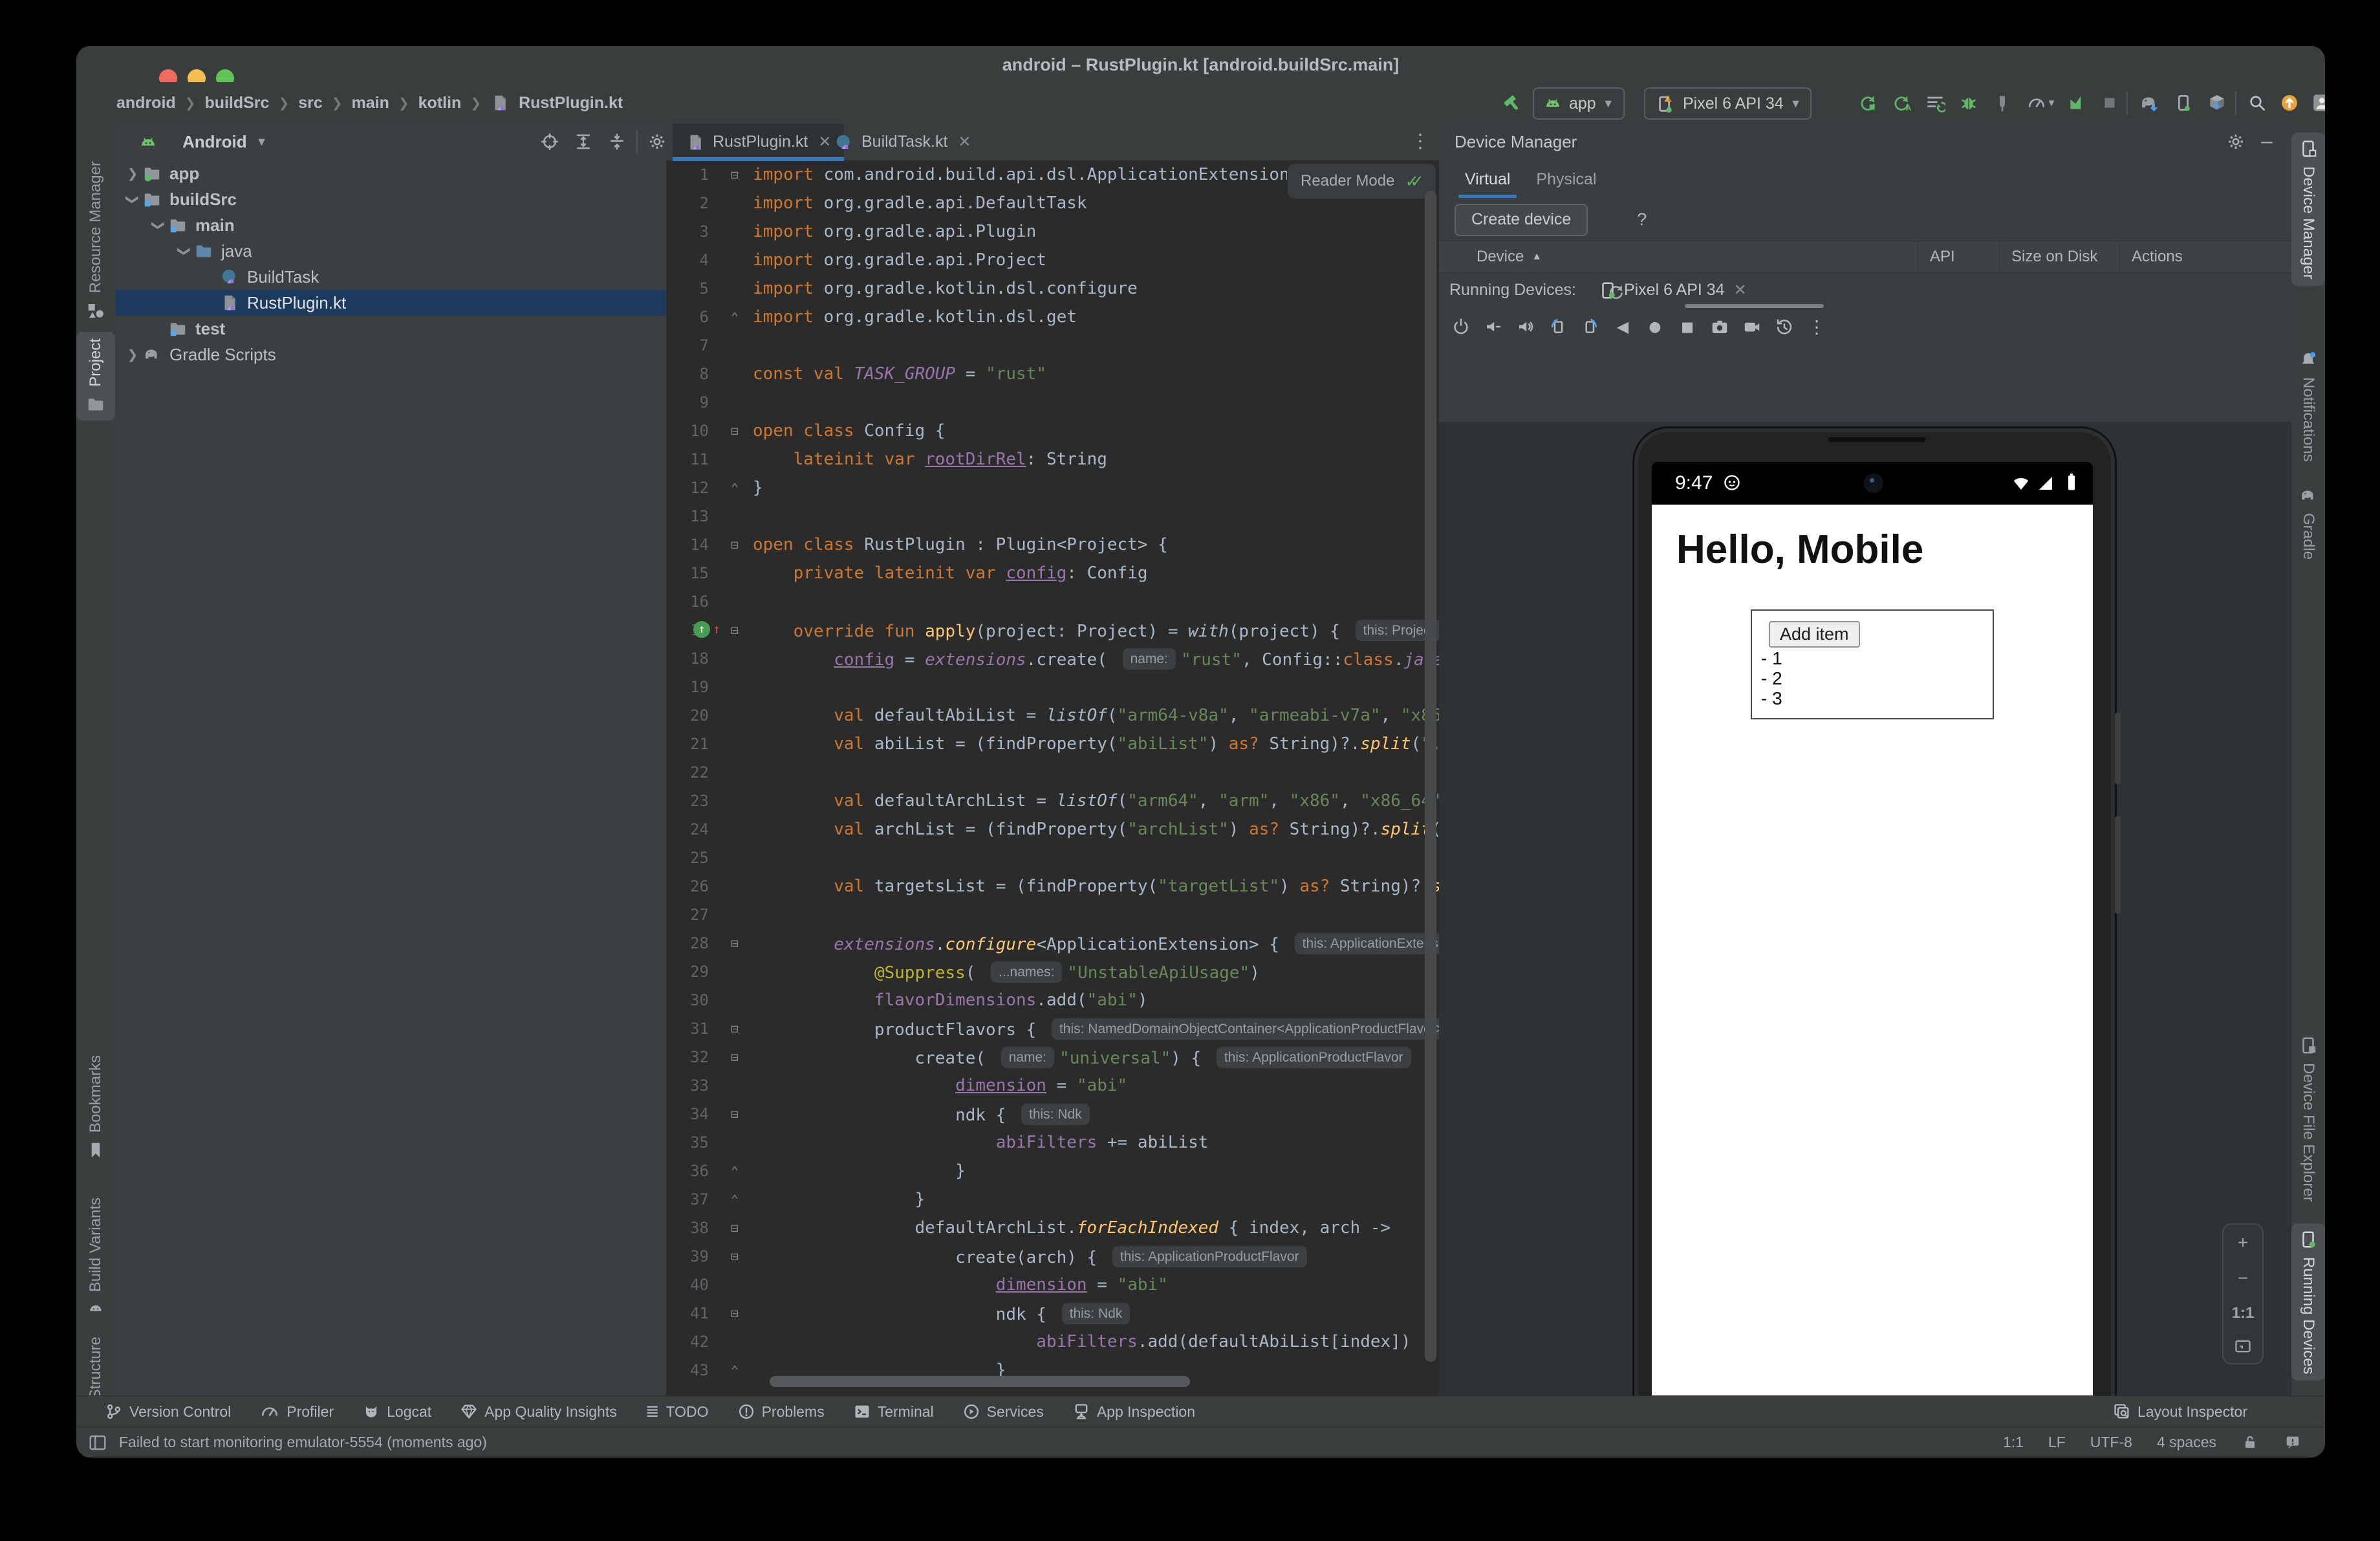  Describe the element at coordinates (440, 103) in the screenshot. I see `breadcrumb-item: kotlin` at that location.